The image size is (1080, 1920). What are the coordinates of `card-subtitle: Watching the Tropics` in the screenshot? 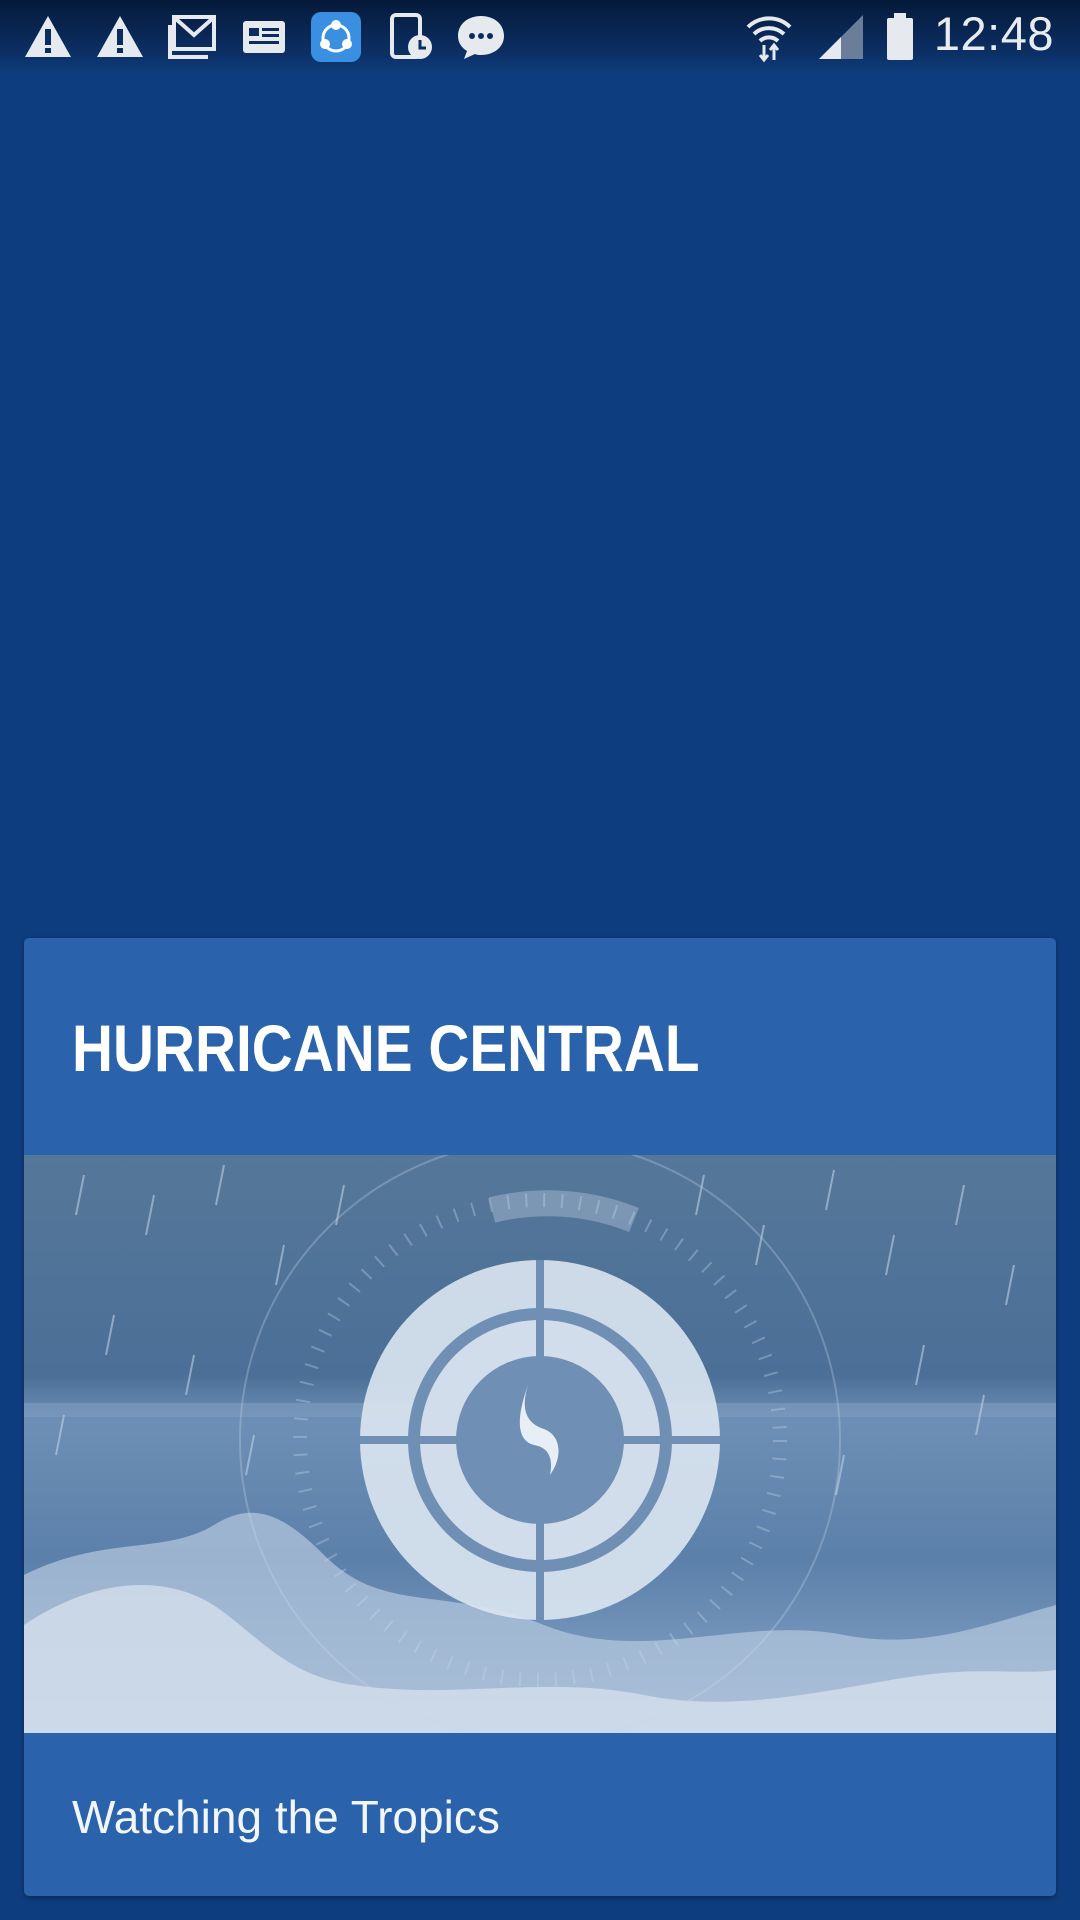 It's located at (286, 1817).